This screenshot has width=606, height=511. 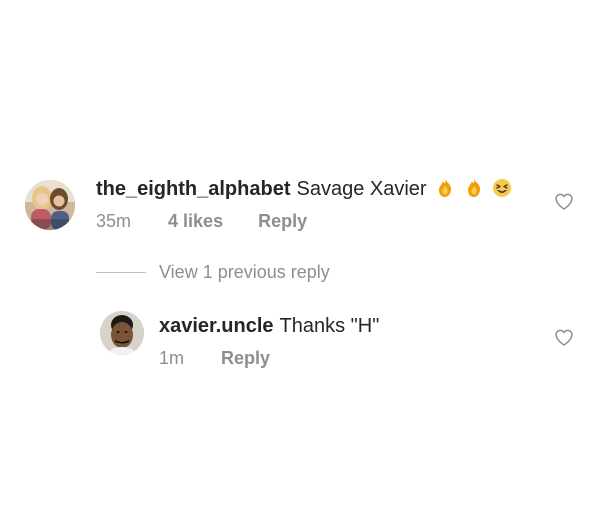 What do you see at coordinates (172, 358) in the screenshot?
I see `reply-time: 1m` at bounding box center [172, 358].